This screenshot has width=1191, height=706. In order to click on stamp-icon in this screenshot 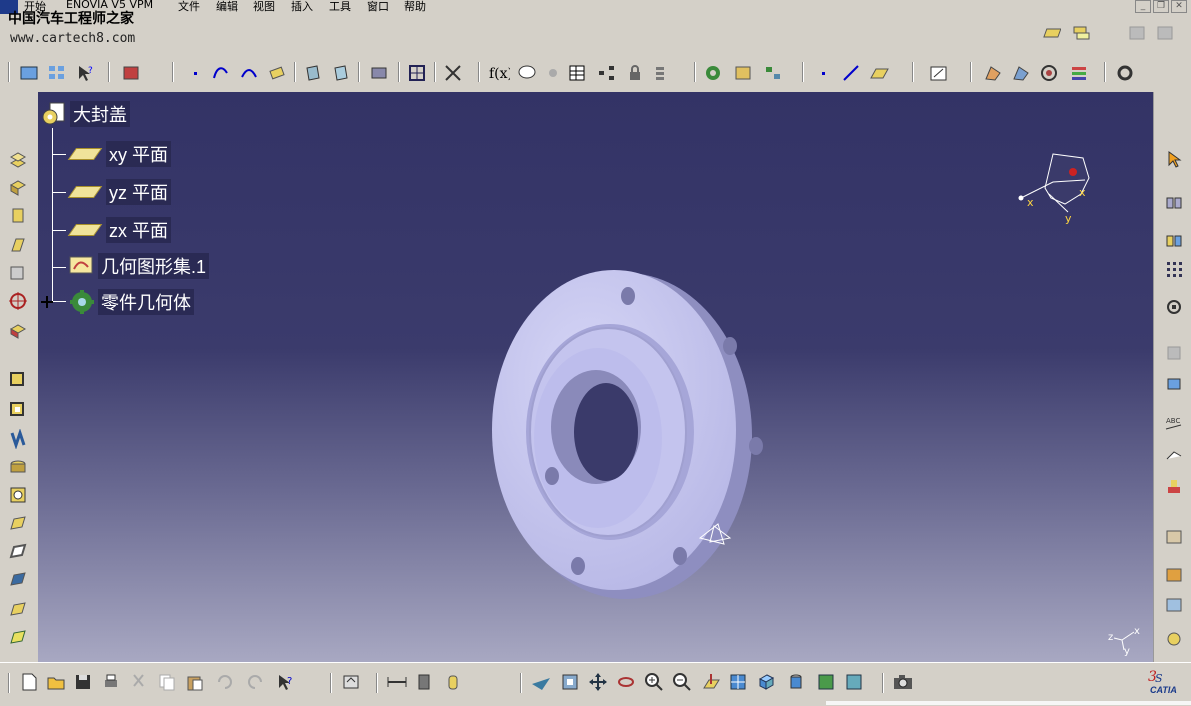, I will do `click(1174, 487)`.